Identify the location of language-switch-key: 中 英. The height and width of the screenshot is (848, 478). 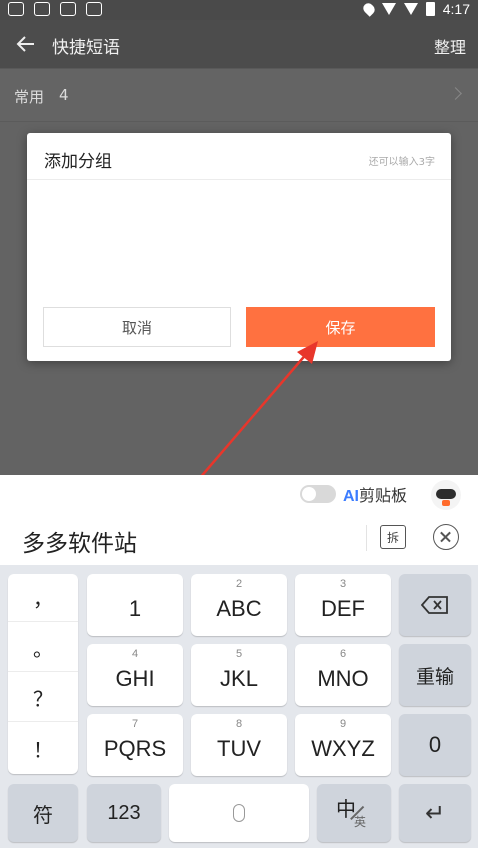
(354, 813).